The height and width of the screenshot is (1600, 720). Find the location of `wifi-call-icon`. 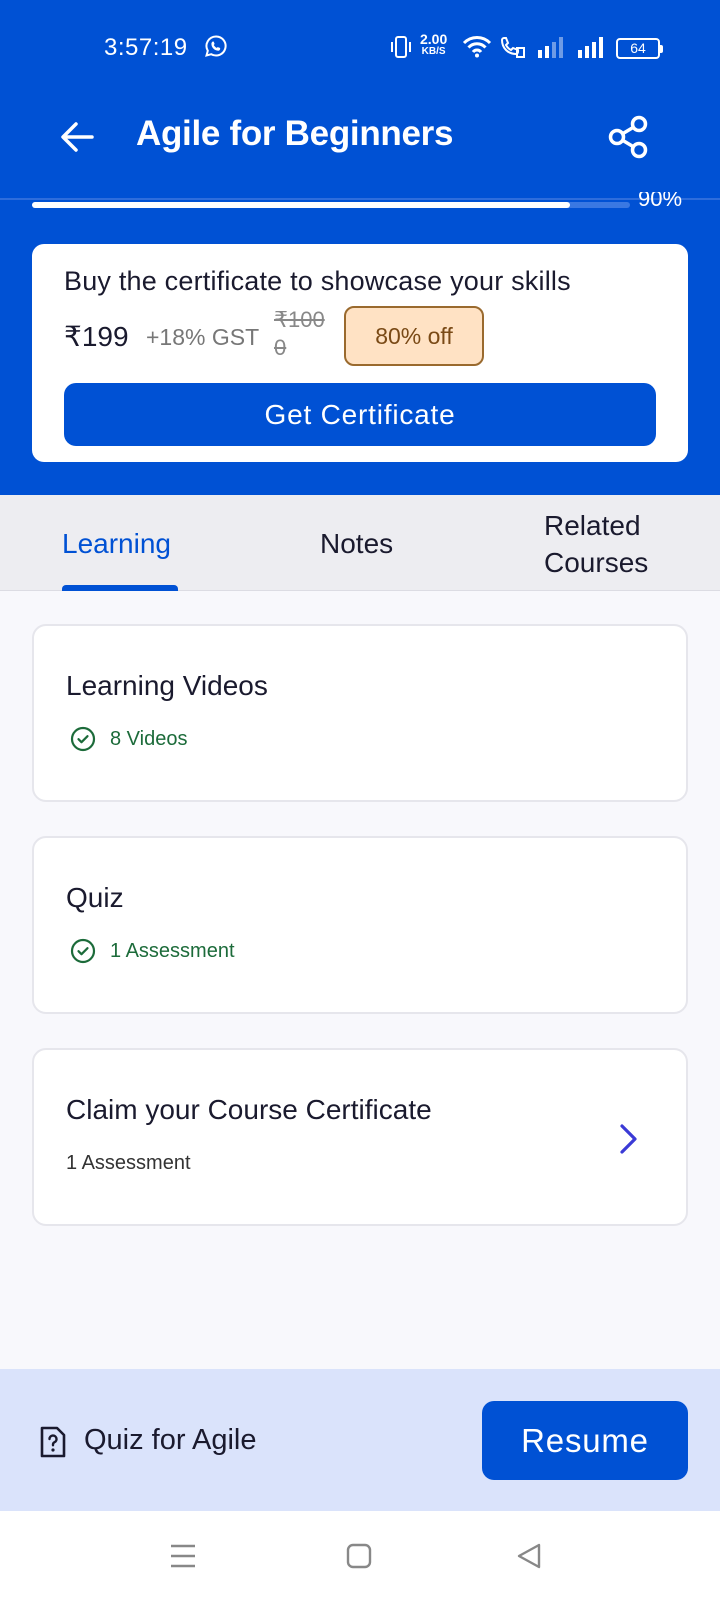

wifi-call-icon is located at coordinates (512, 47).